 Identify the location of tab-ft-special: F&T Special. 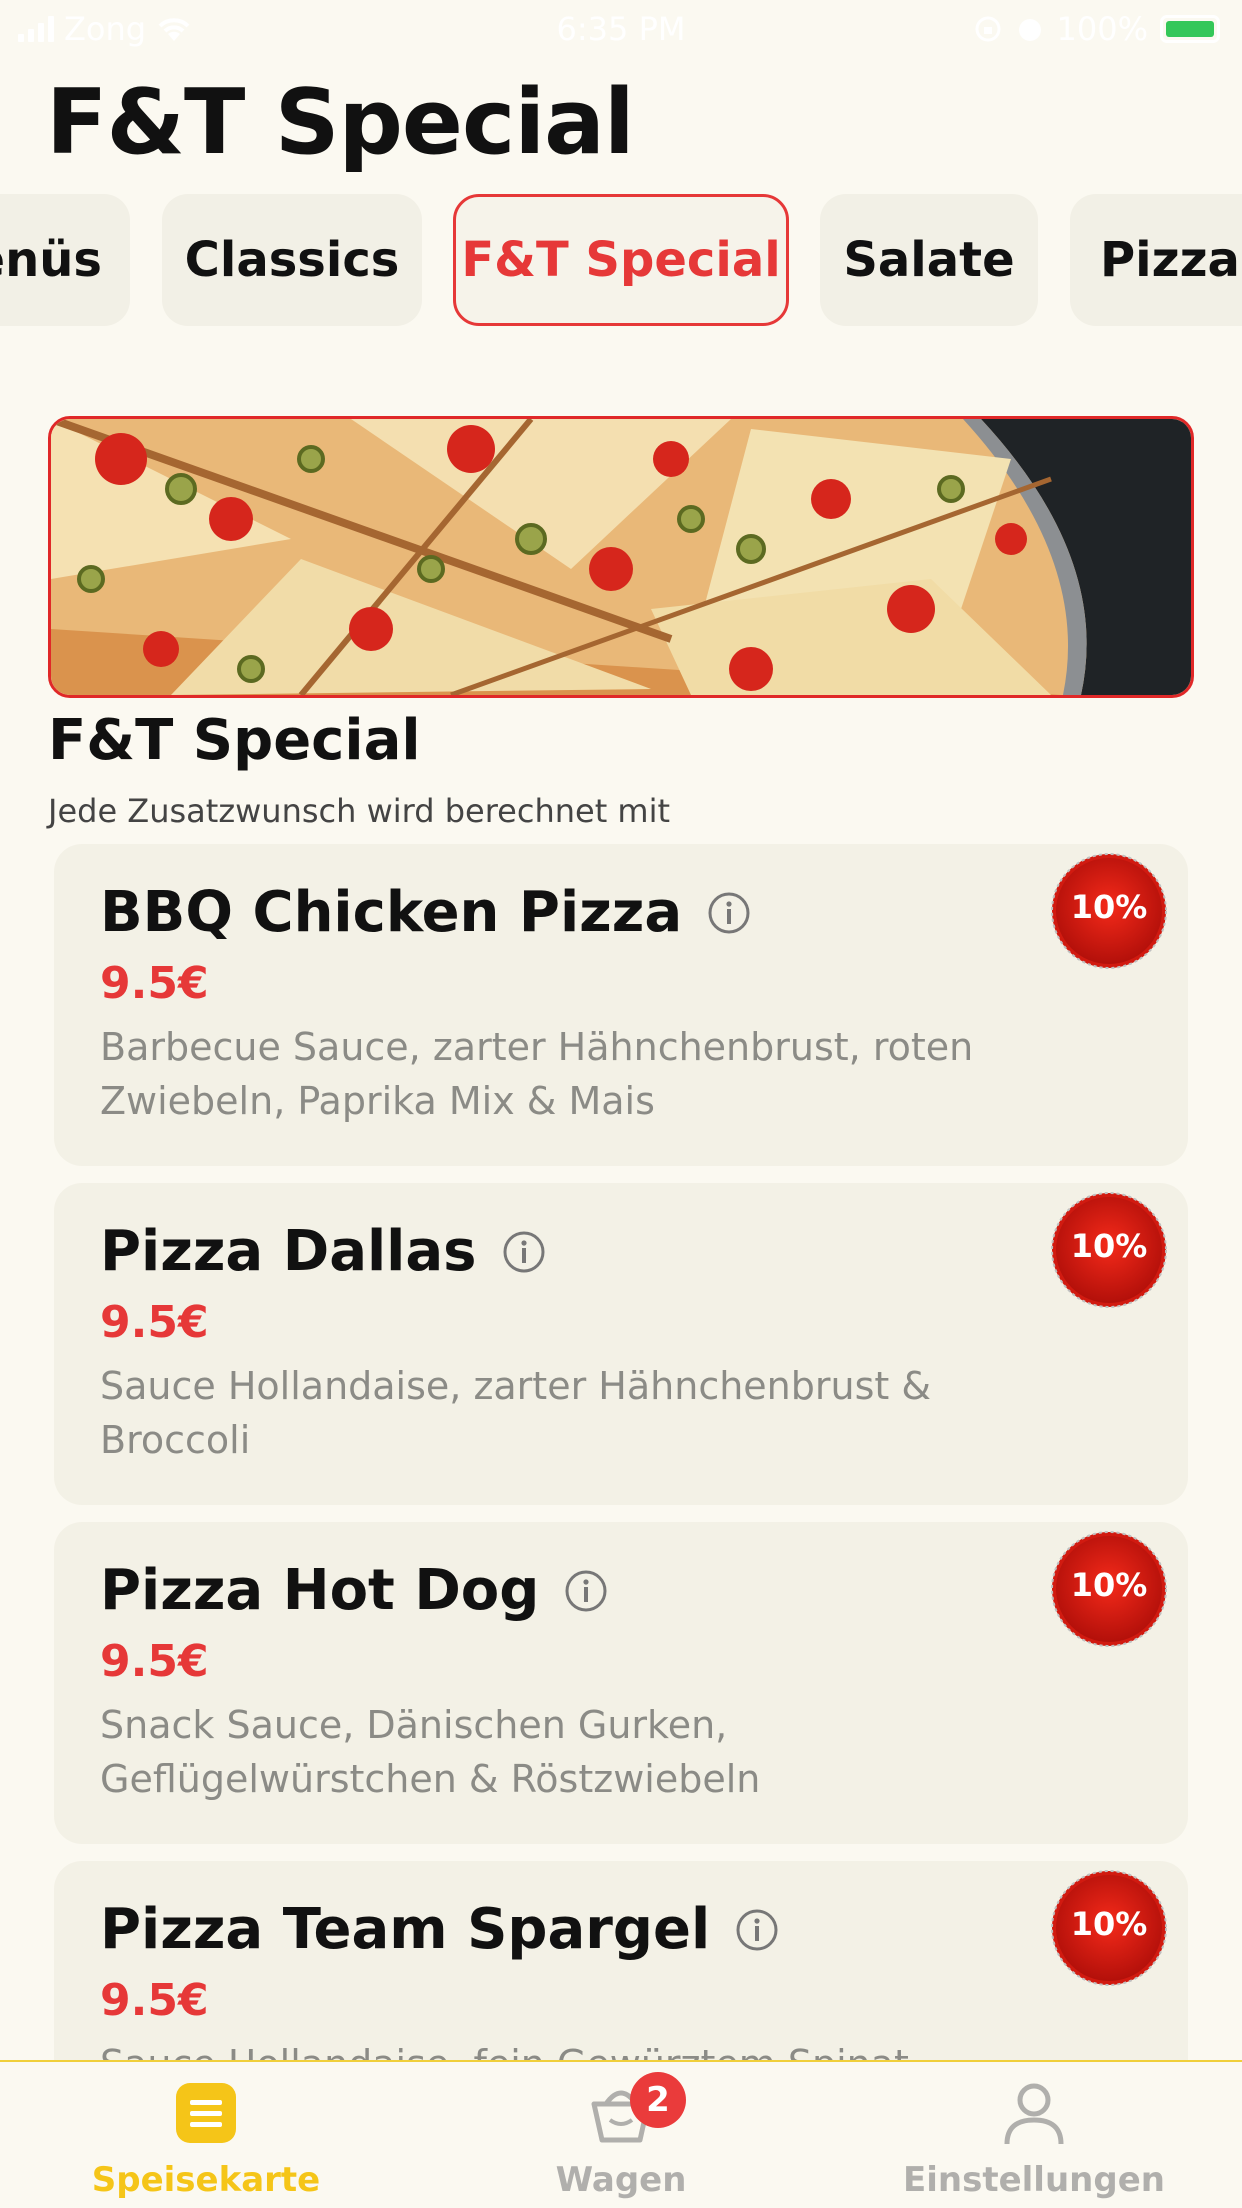
(621, 260).